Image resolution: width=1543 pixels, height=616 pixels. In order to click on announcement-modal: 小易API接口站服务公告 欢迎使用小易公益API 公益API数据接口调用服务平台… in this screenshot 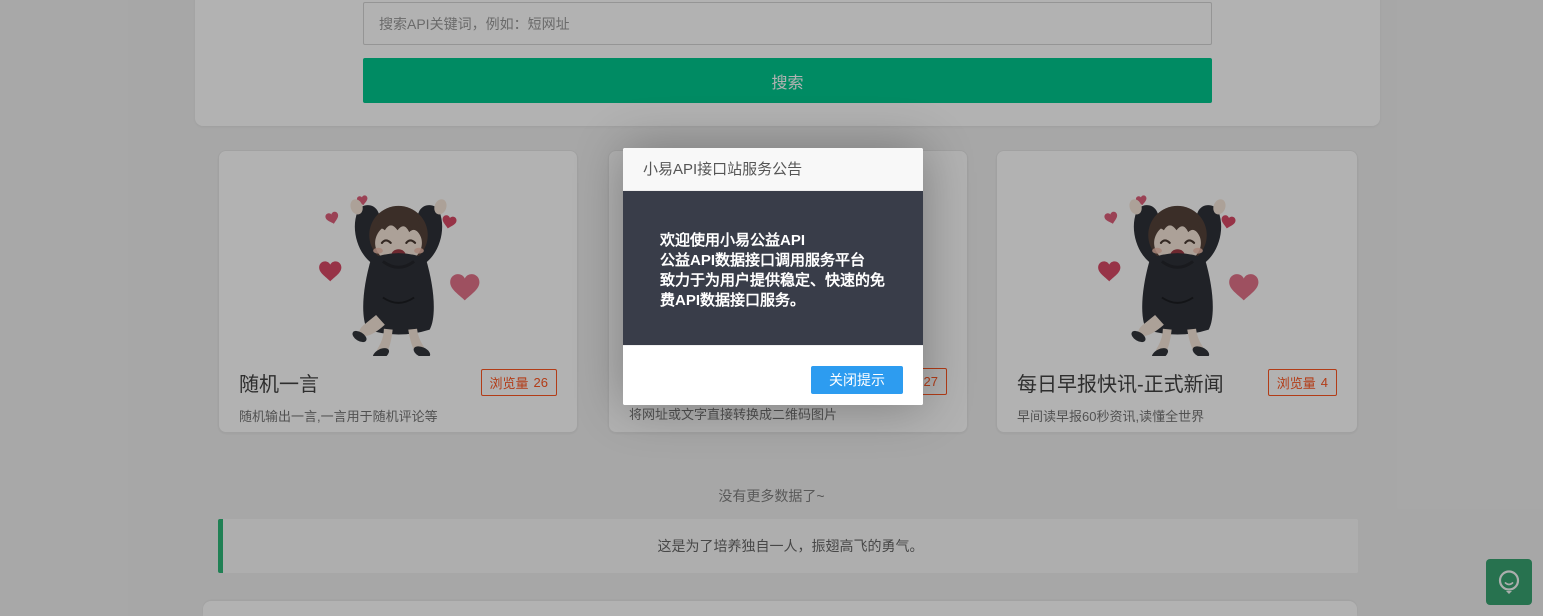, I will do `click(773, 276)`.